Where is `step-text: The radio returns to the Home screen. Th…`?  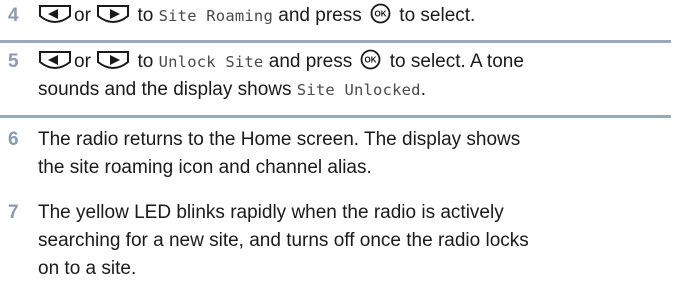
step-text: The radio returns to the Home screen. Th… is located at coordinates (279, 153).